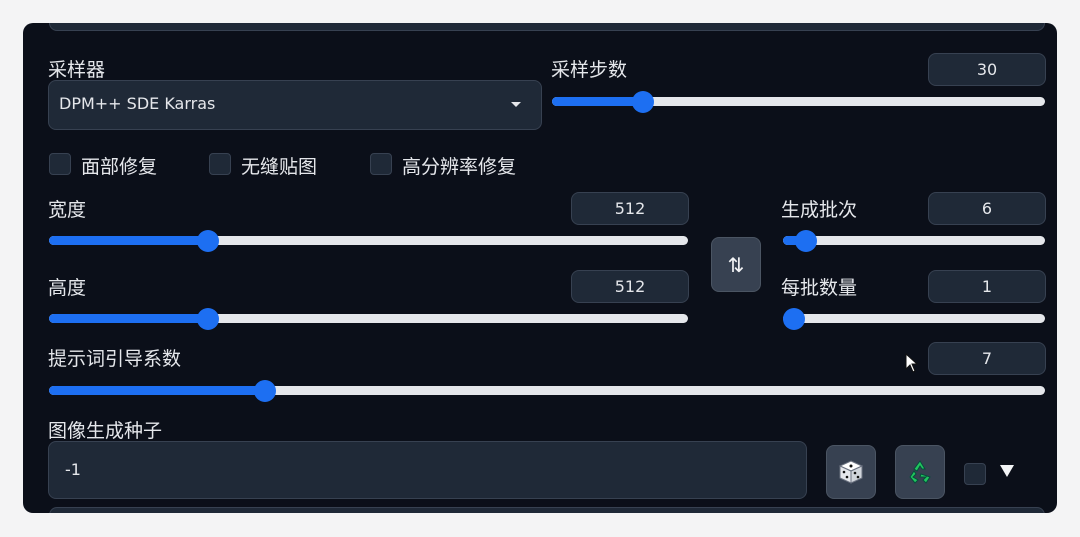  I want to click on random-seed-button, so click(851, 472).